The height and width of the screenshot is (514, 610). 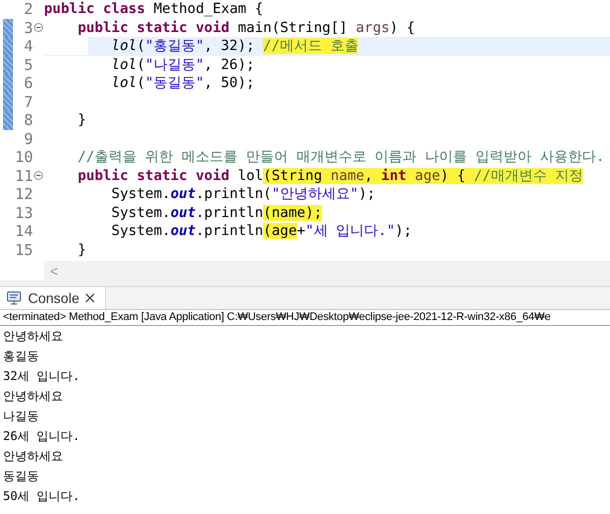 What do you see at coordinates (330, 175) in the screenshot?
I see `code-line: public static void lol(String name, int age) { //매개변수 지정` at bounding box center [330, 175].